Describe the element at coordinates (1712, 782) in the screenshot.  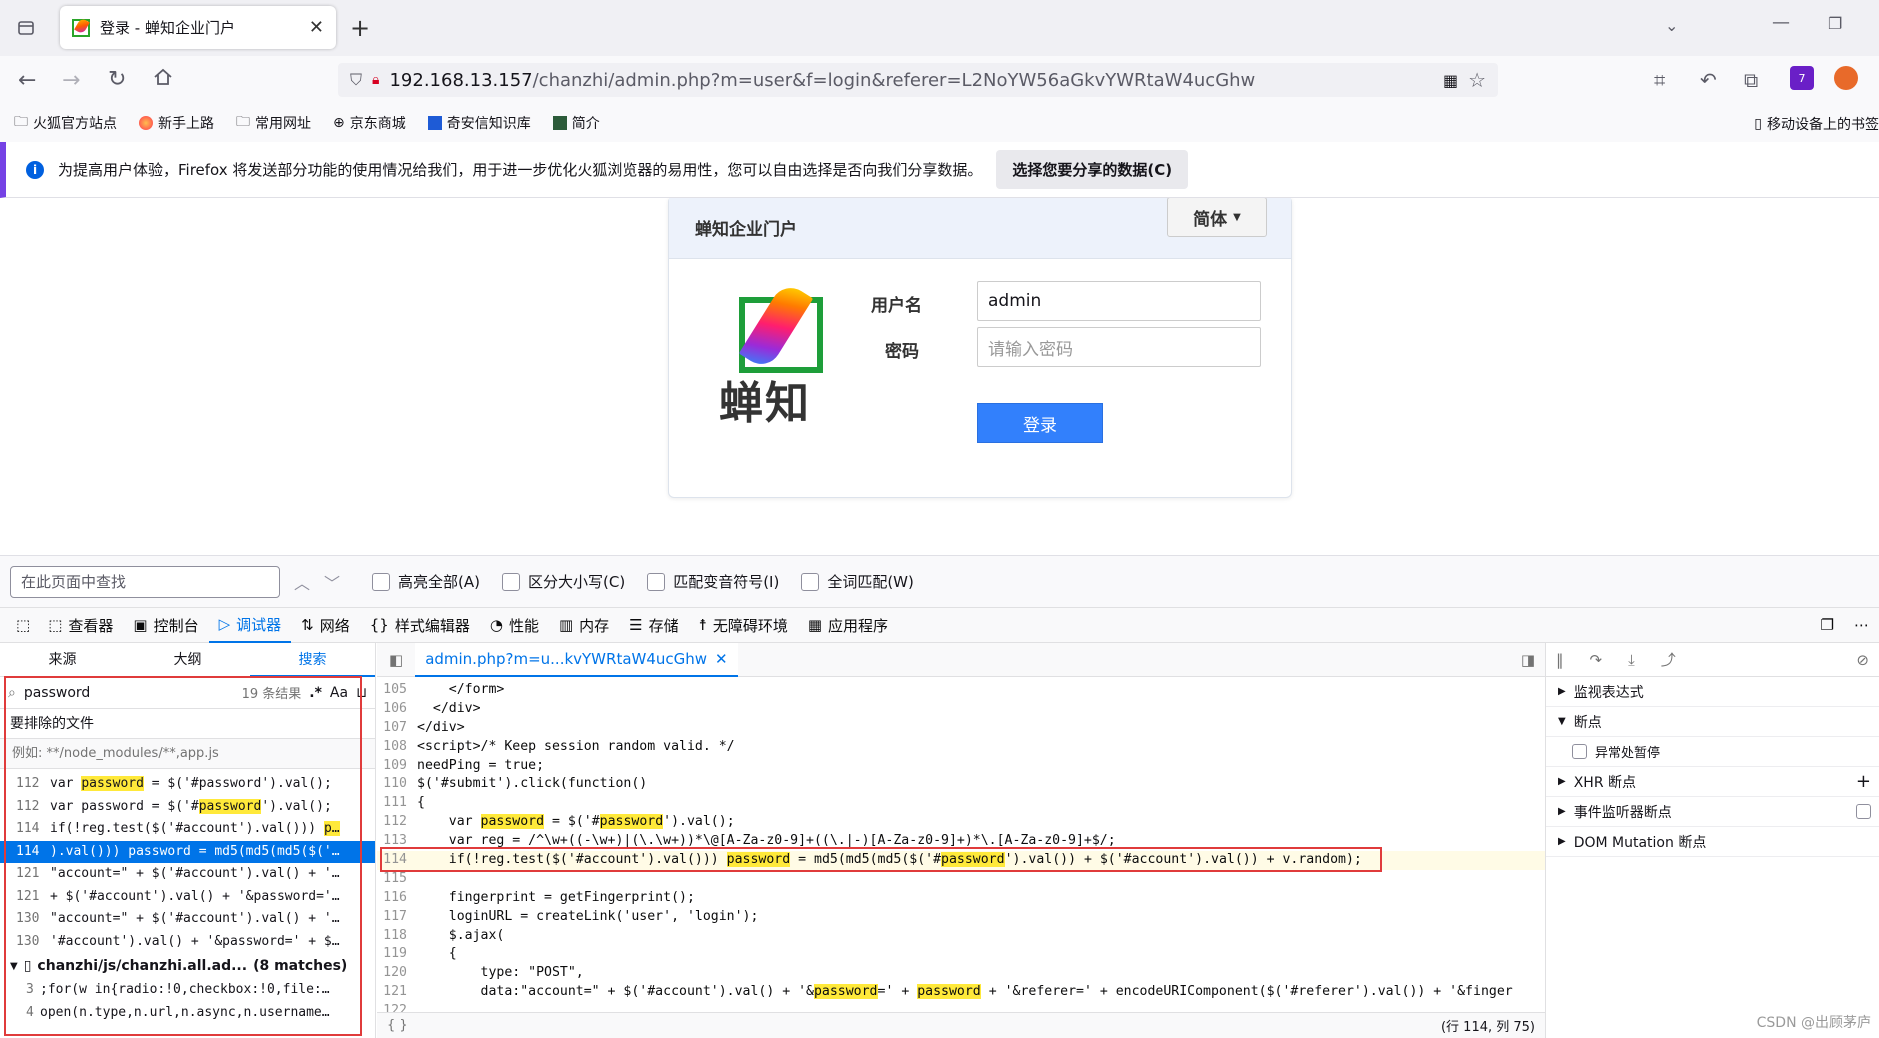
I see `xhr-breakpoints: ▶ XHR 断点 +` at that location.